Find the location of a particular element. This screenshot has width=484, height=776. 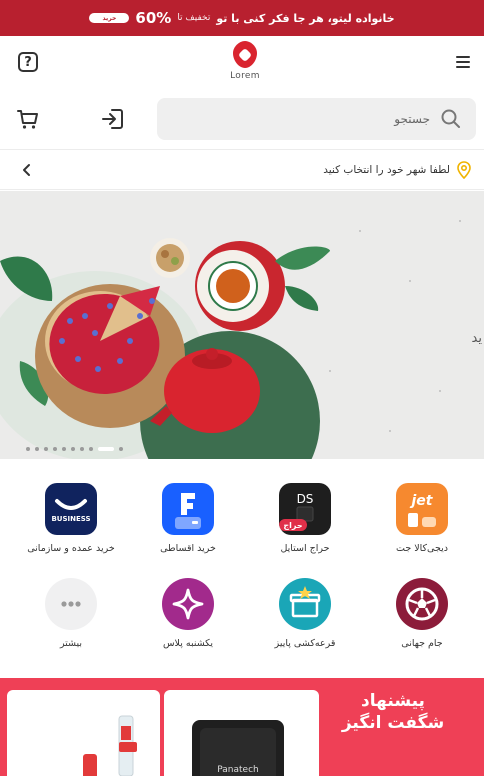

quick-link-label: بیشتر is located at coordinates (71, 643).